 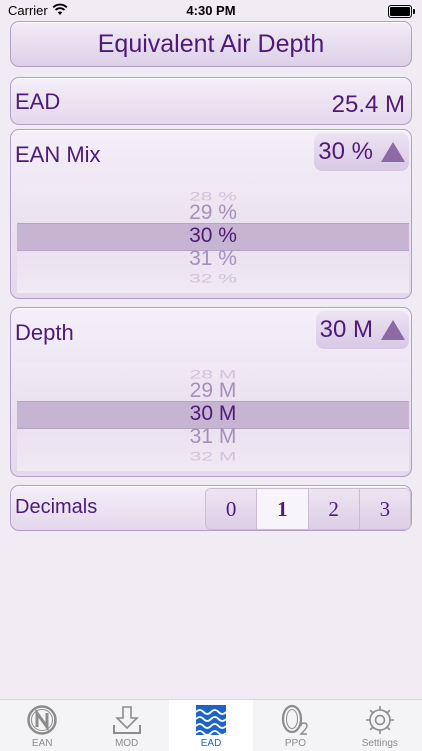 I want to click on depth-picker: 28 M 29 M 30 M 31 M 32 M, so click(x=213, y=417).